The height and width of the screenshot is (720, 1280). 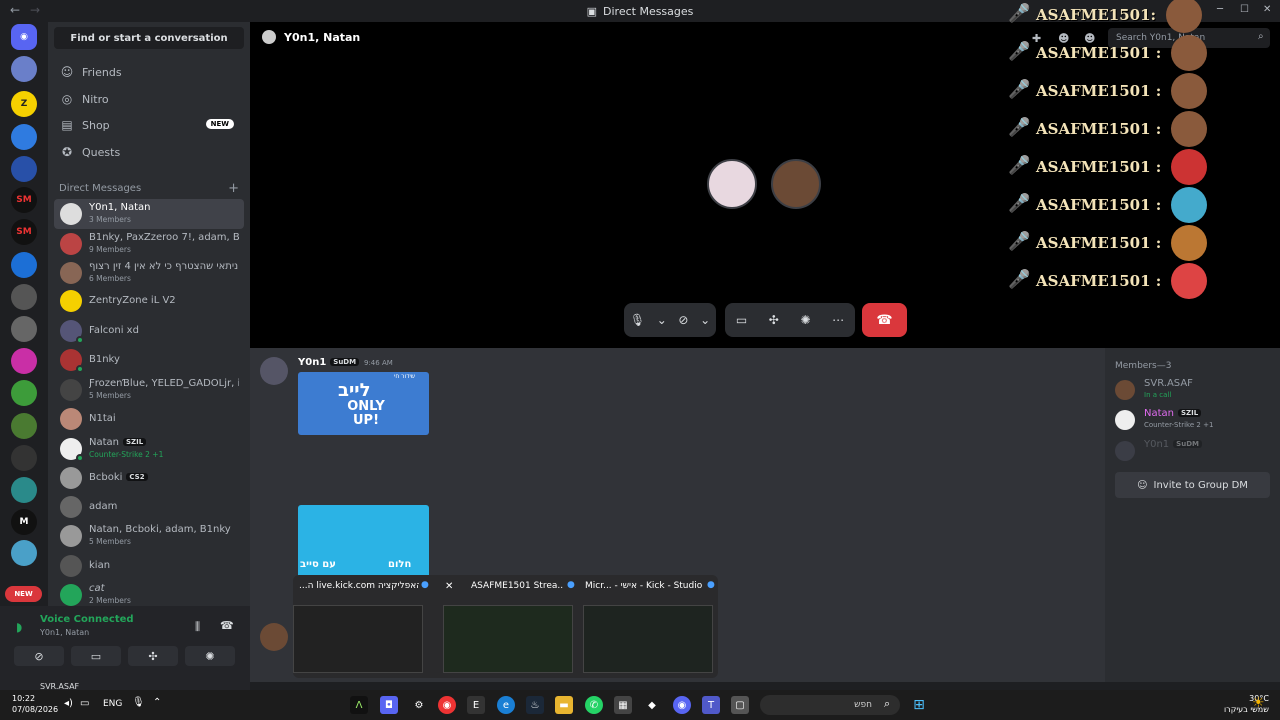 What do you see at coordinates (157, 702) in the screenshot?
I see `chevron-up-icon: ⌃` at bounding box center [157, 702].